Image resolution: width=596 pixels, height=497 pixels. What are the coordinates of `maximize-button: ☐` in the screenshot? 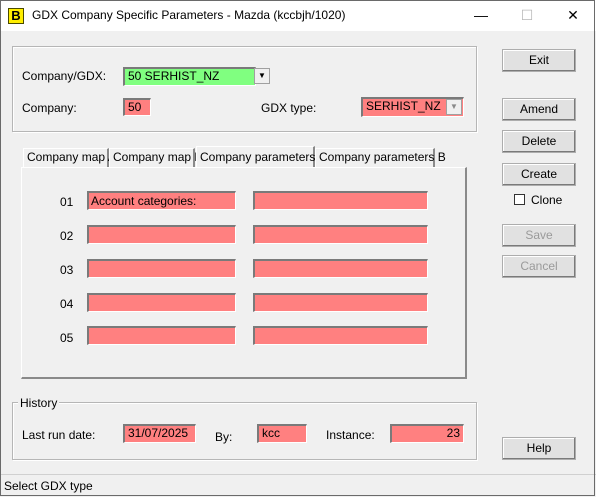 It's located at (527, 15).